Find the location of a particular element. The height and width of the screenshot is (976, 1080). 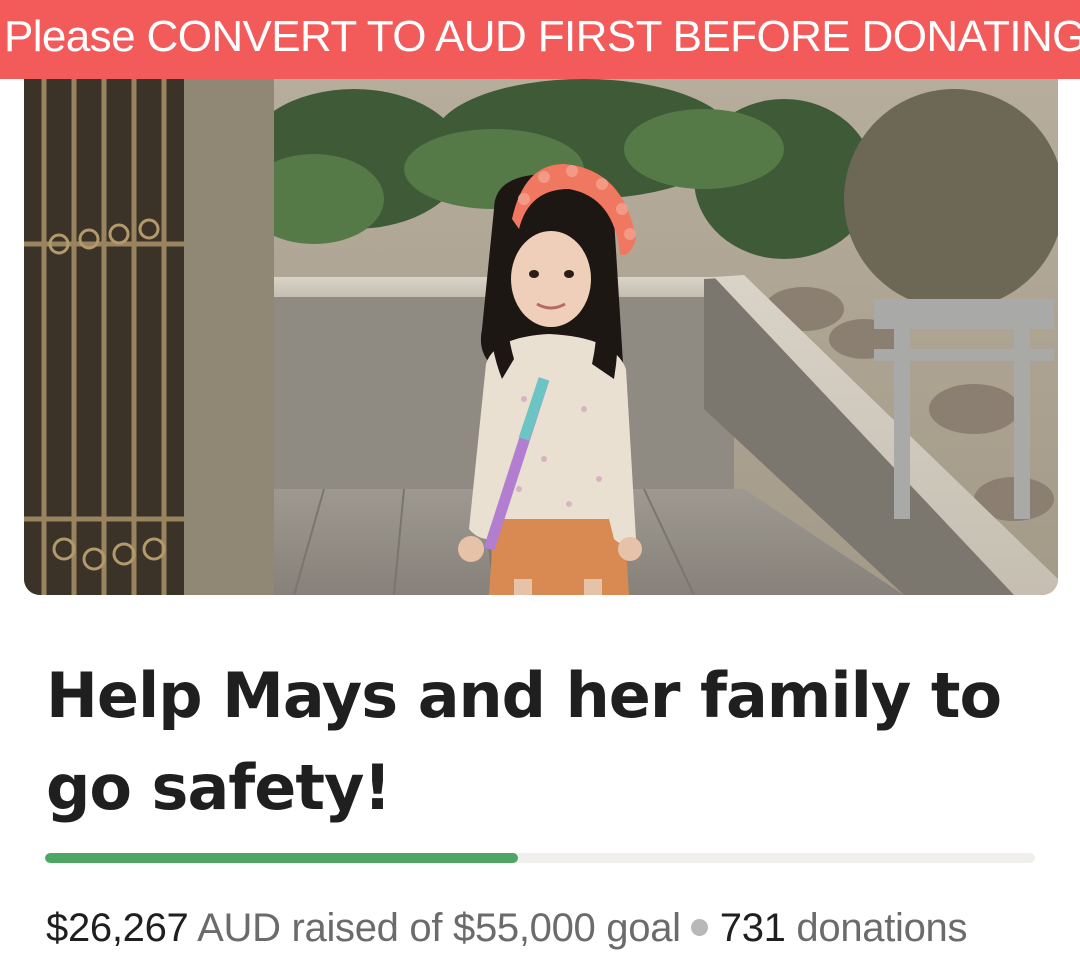

raised-goal-text: AUD raised of $55,000 goal is located at coordinates (439, 928).